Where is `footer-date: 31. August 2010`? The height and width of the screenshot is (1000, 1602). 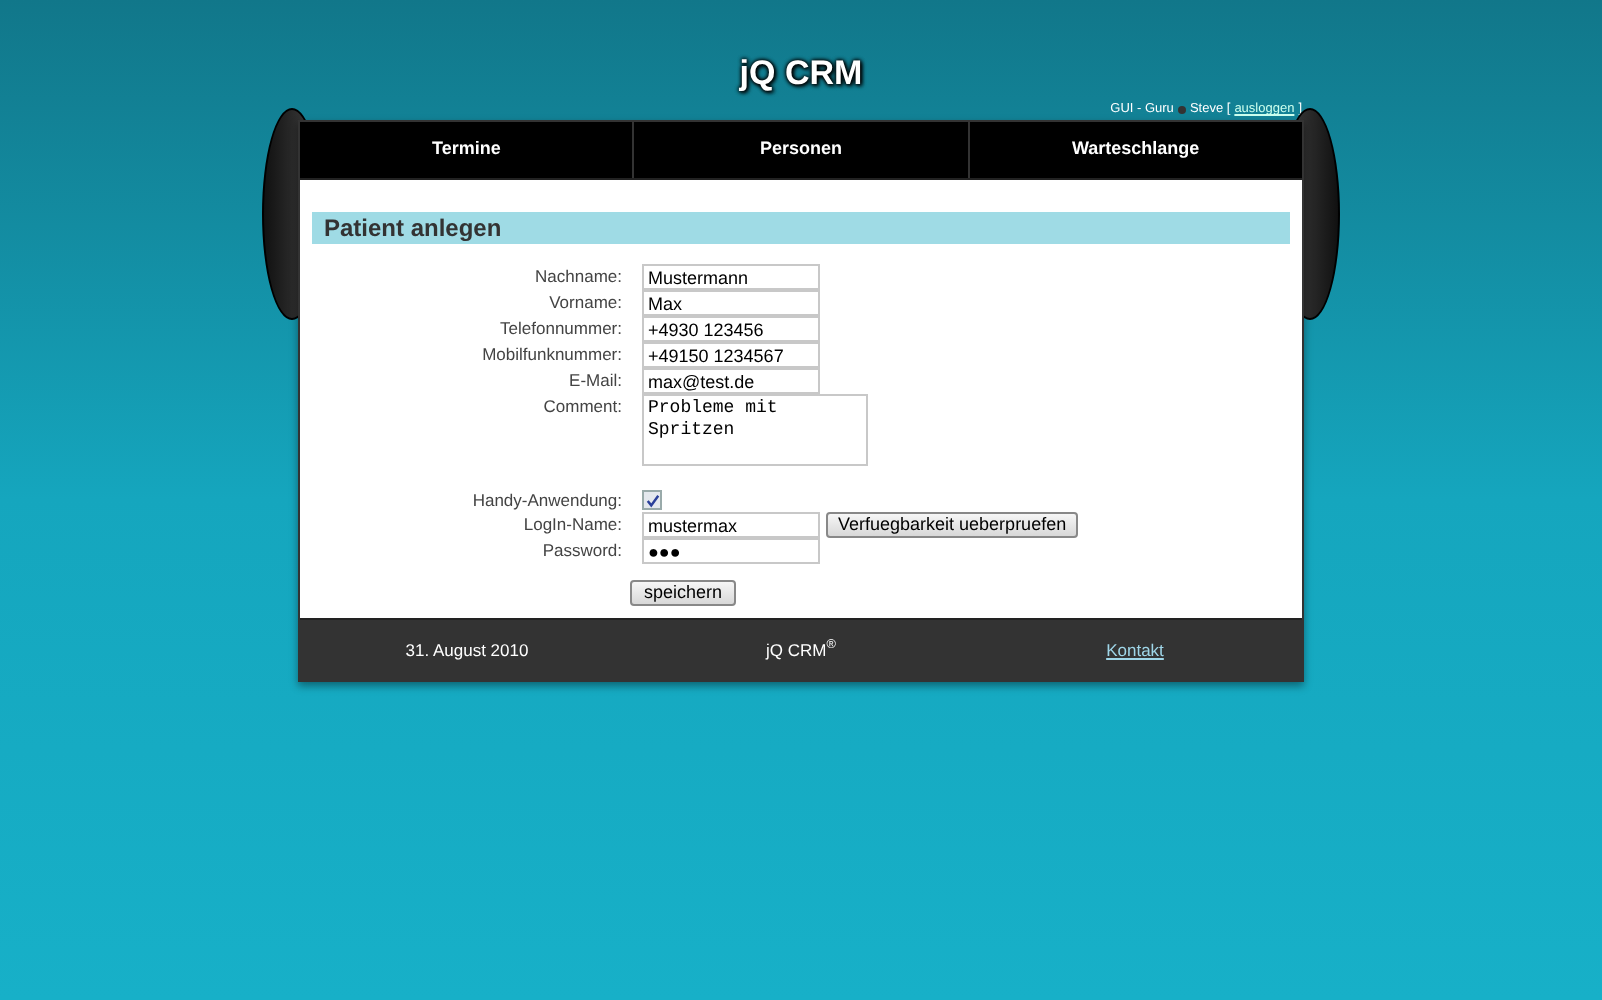
footer-date: 31. August 2010 is located at coordinates (467, 650).